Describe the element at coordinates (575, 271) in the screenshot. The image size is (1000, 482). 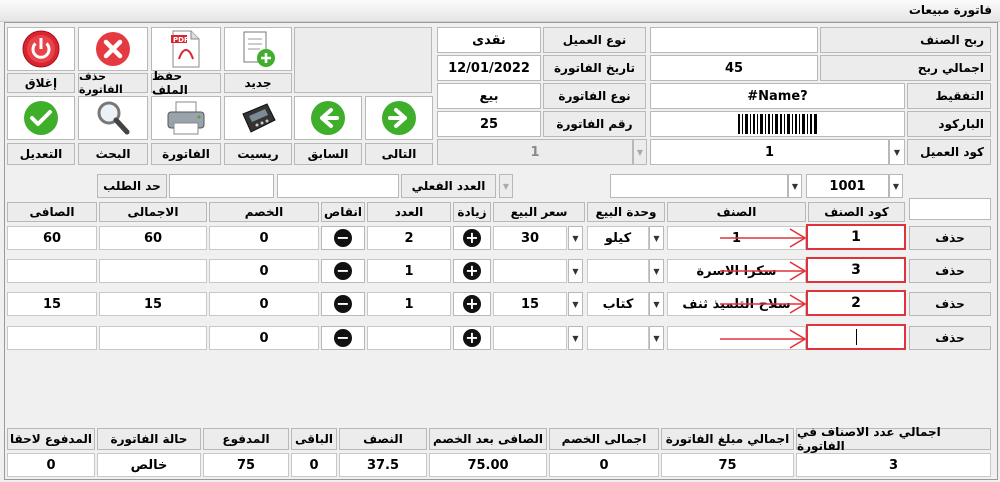
I see `row2-price-dropdown-arrow: ▼` at that location.